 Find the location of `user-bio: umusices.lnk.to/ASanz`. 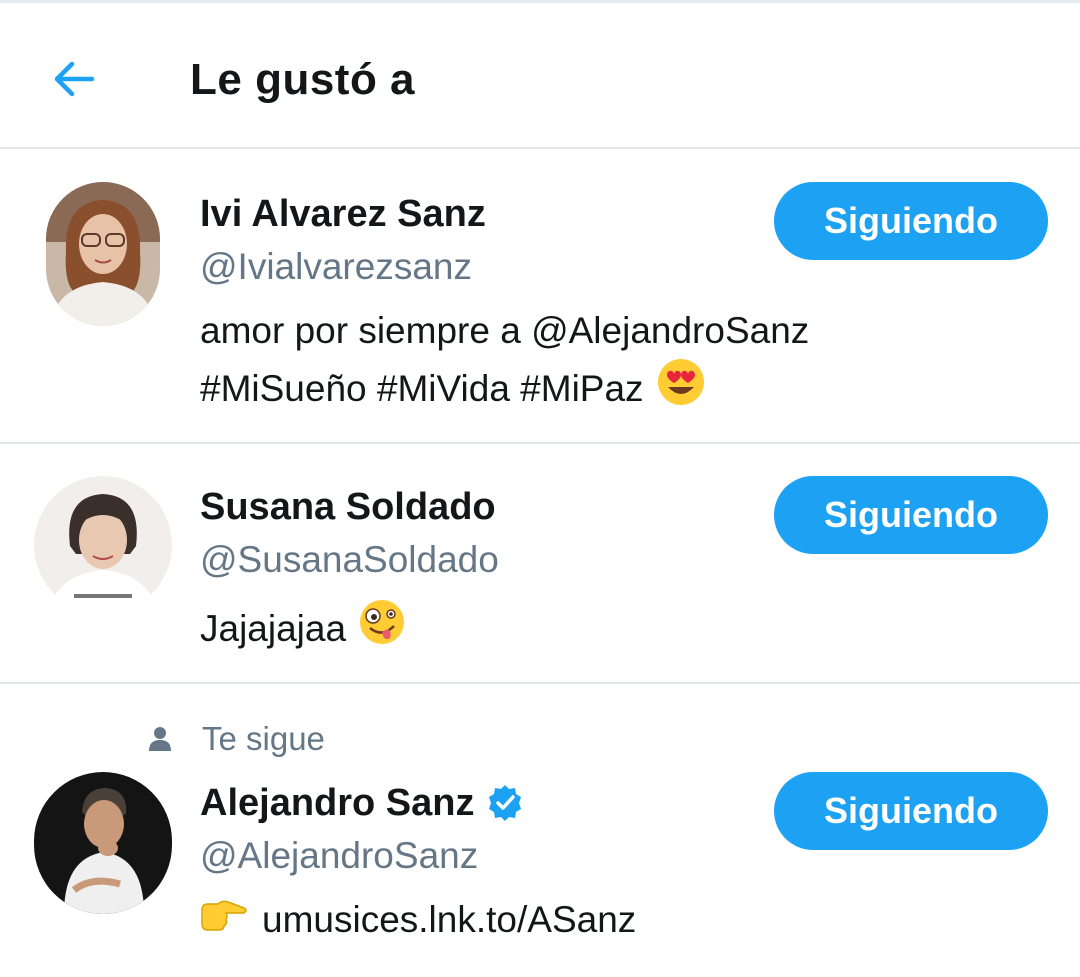

user-bio: umusices.lnk.to/ASanz is located at coordinates (418, 920).